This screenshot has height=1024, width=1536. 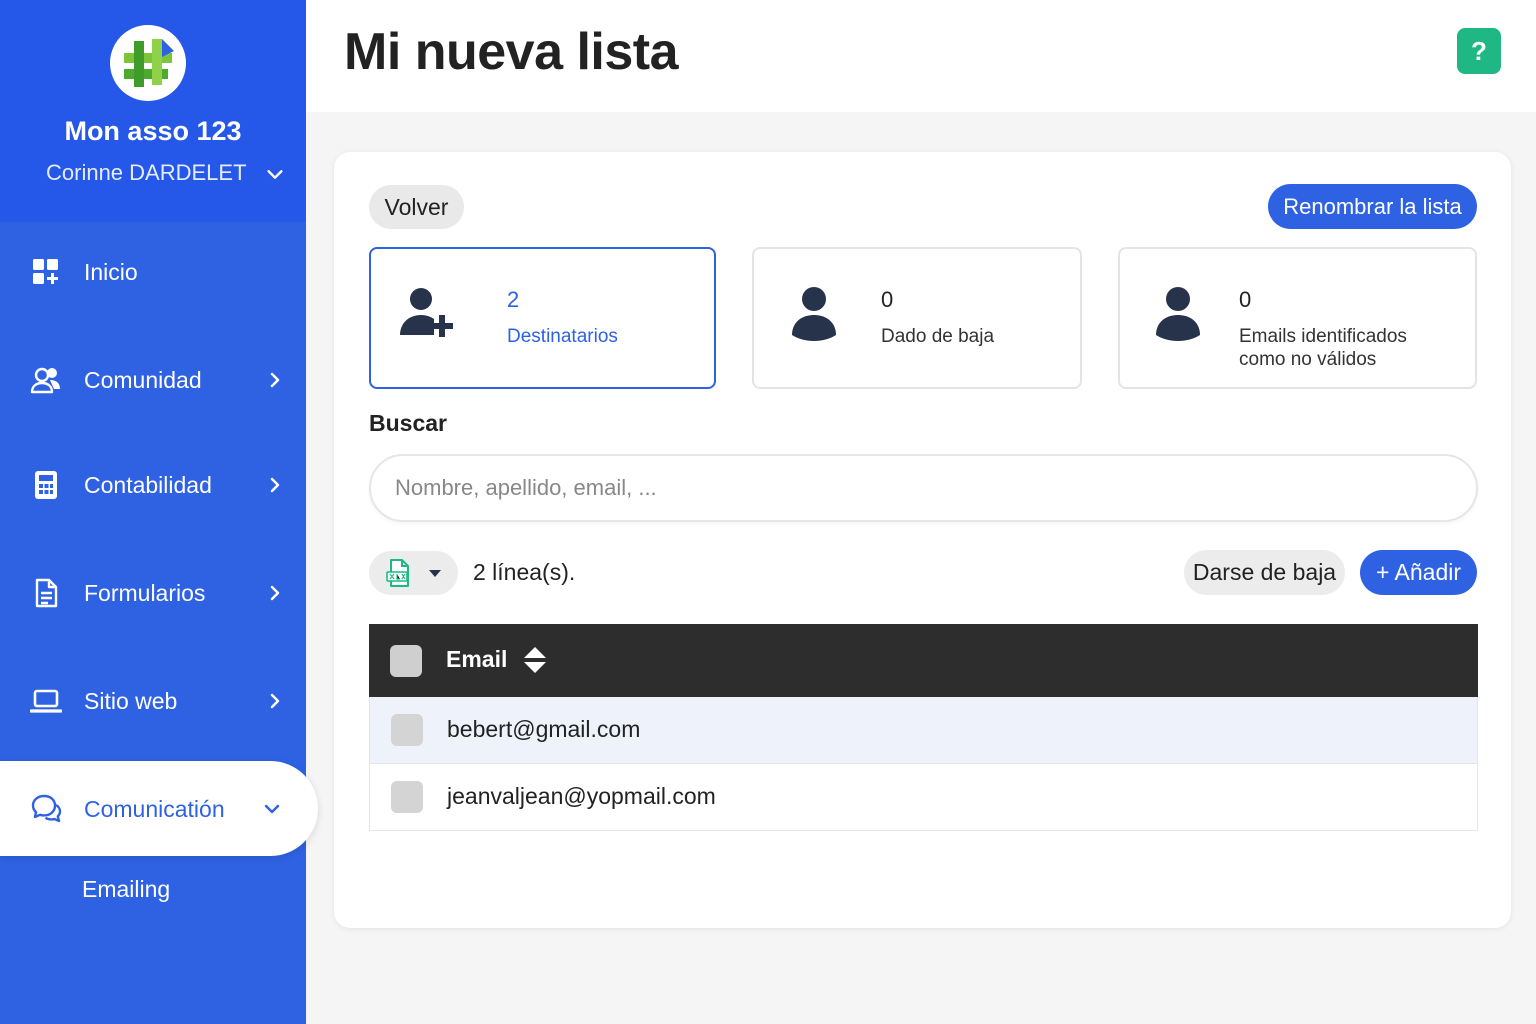 I want to click on excel-file-icon, so click(x=397, y=573).